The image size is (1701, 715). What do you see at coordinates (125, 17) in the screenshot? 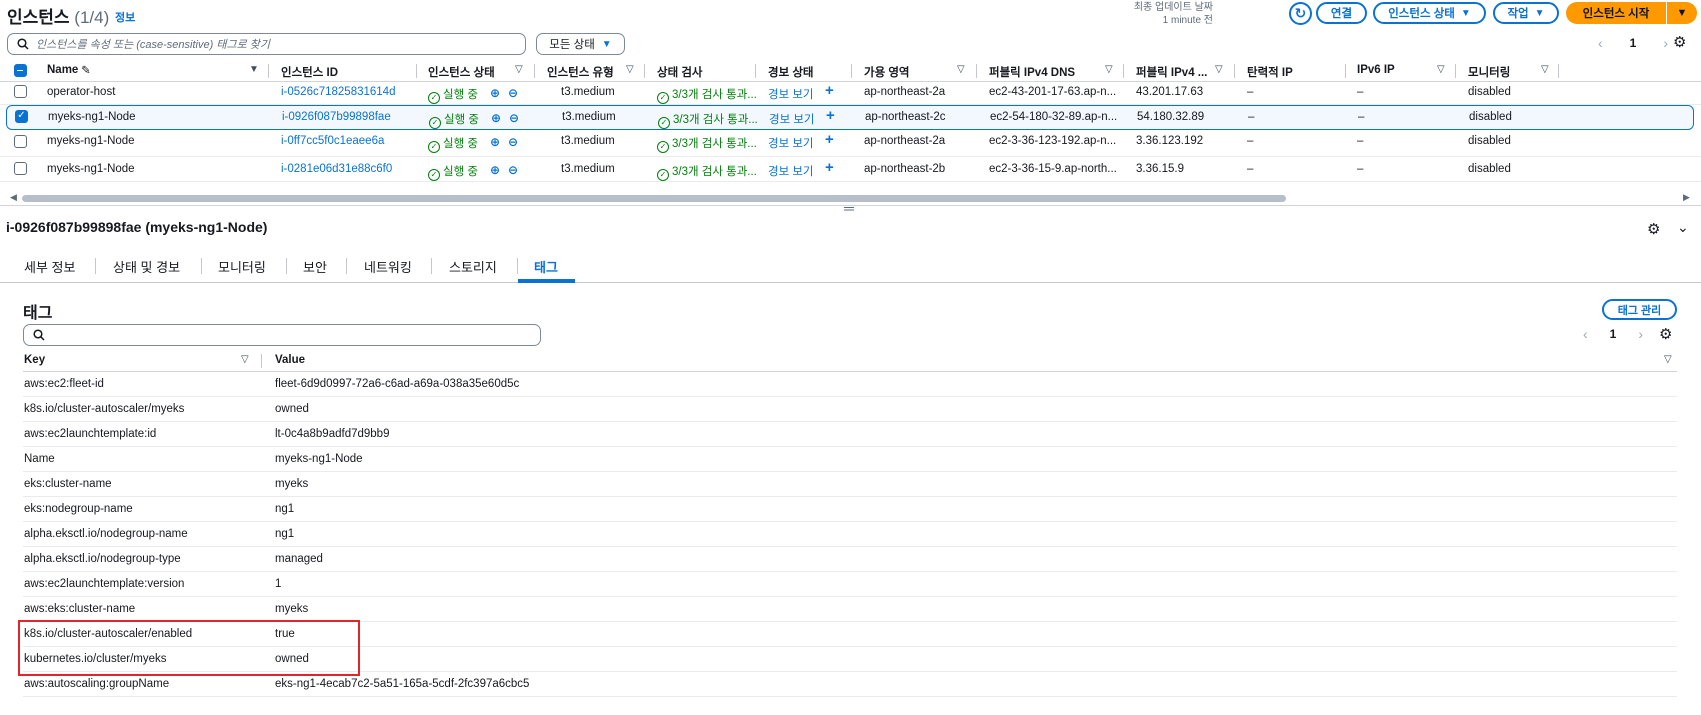
I see `info-link: 정보` at bounding box center [125, 17].